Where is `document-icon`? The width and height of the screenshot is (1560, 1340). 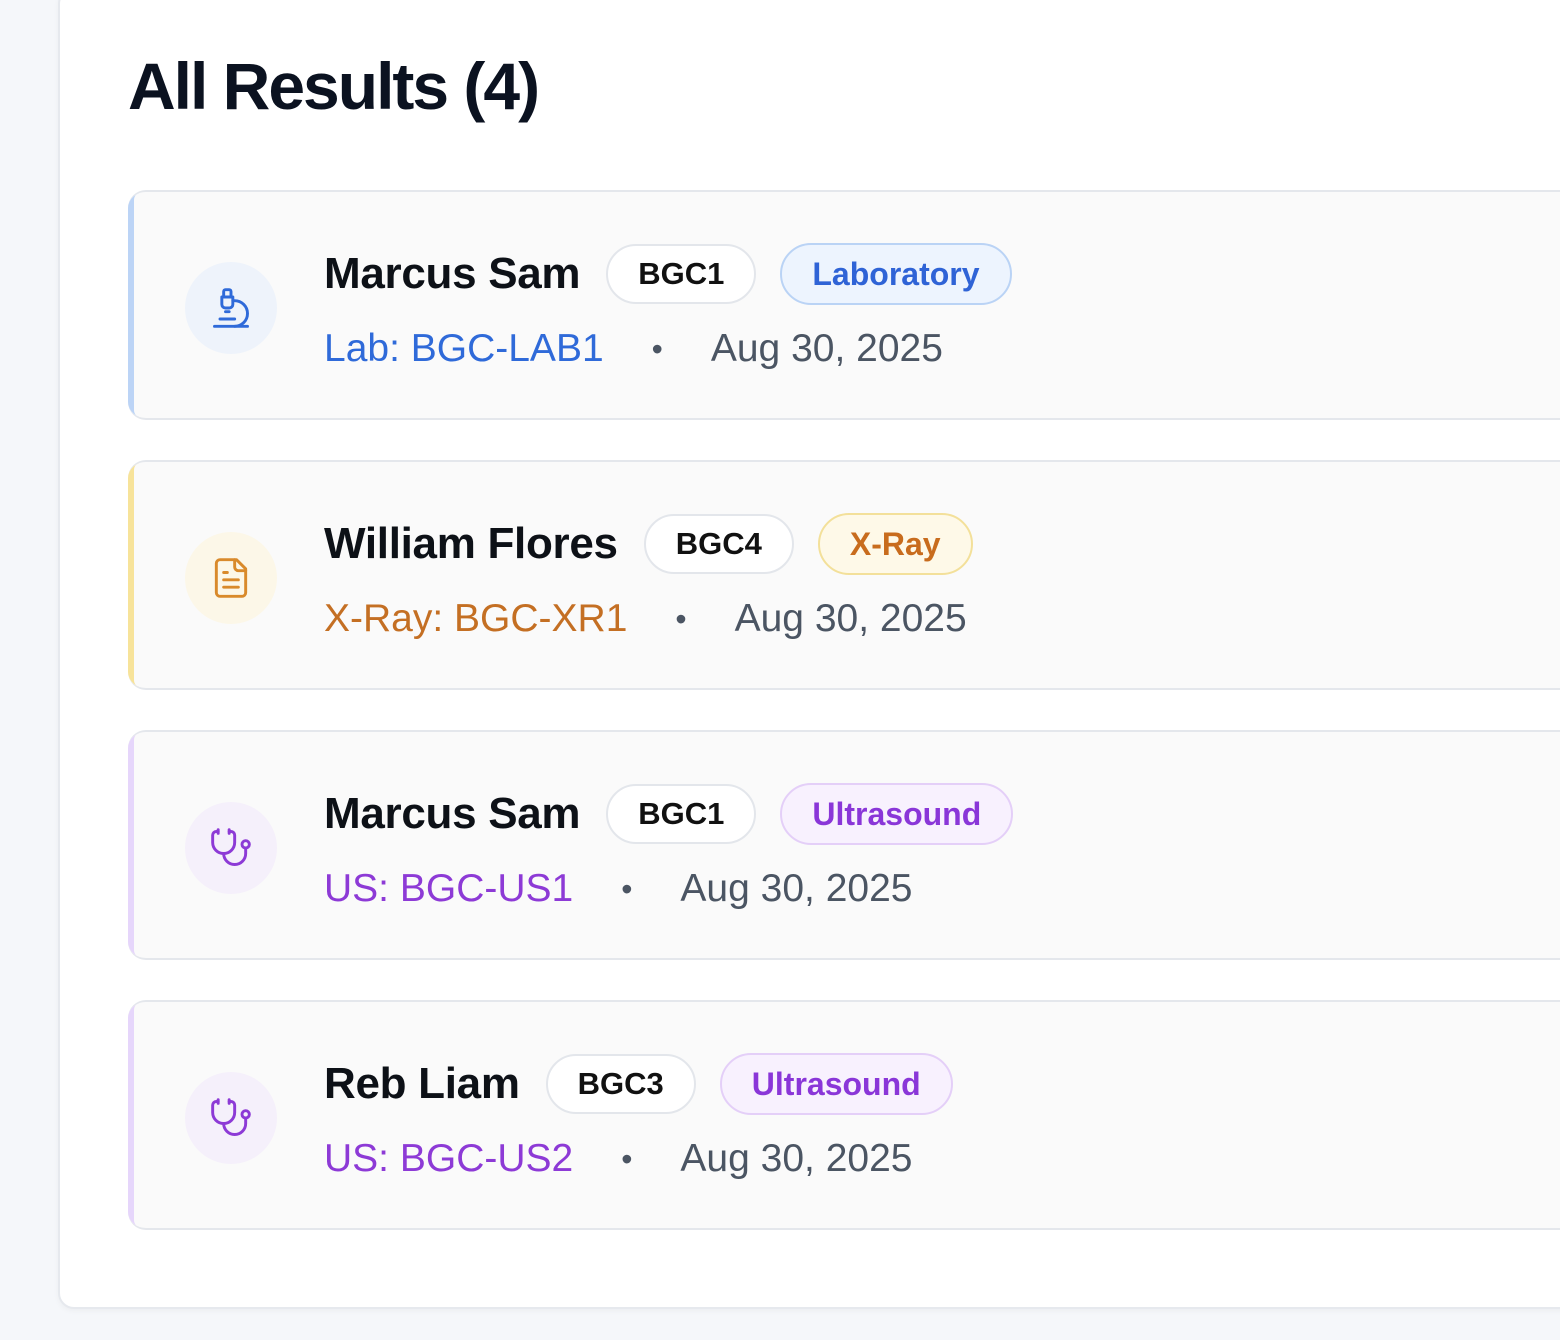
document-icon is located at coordinates (231, 578).